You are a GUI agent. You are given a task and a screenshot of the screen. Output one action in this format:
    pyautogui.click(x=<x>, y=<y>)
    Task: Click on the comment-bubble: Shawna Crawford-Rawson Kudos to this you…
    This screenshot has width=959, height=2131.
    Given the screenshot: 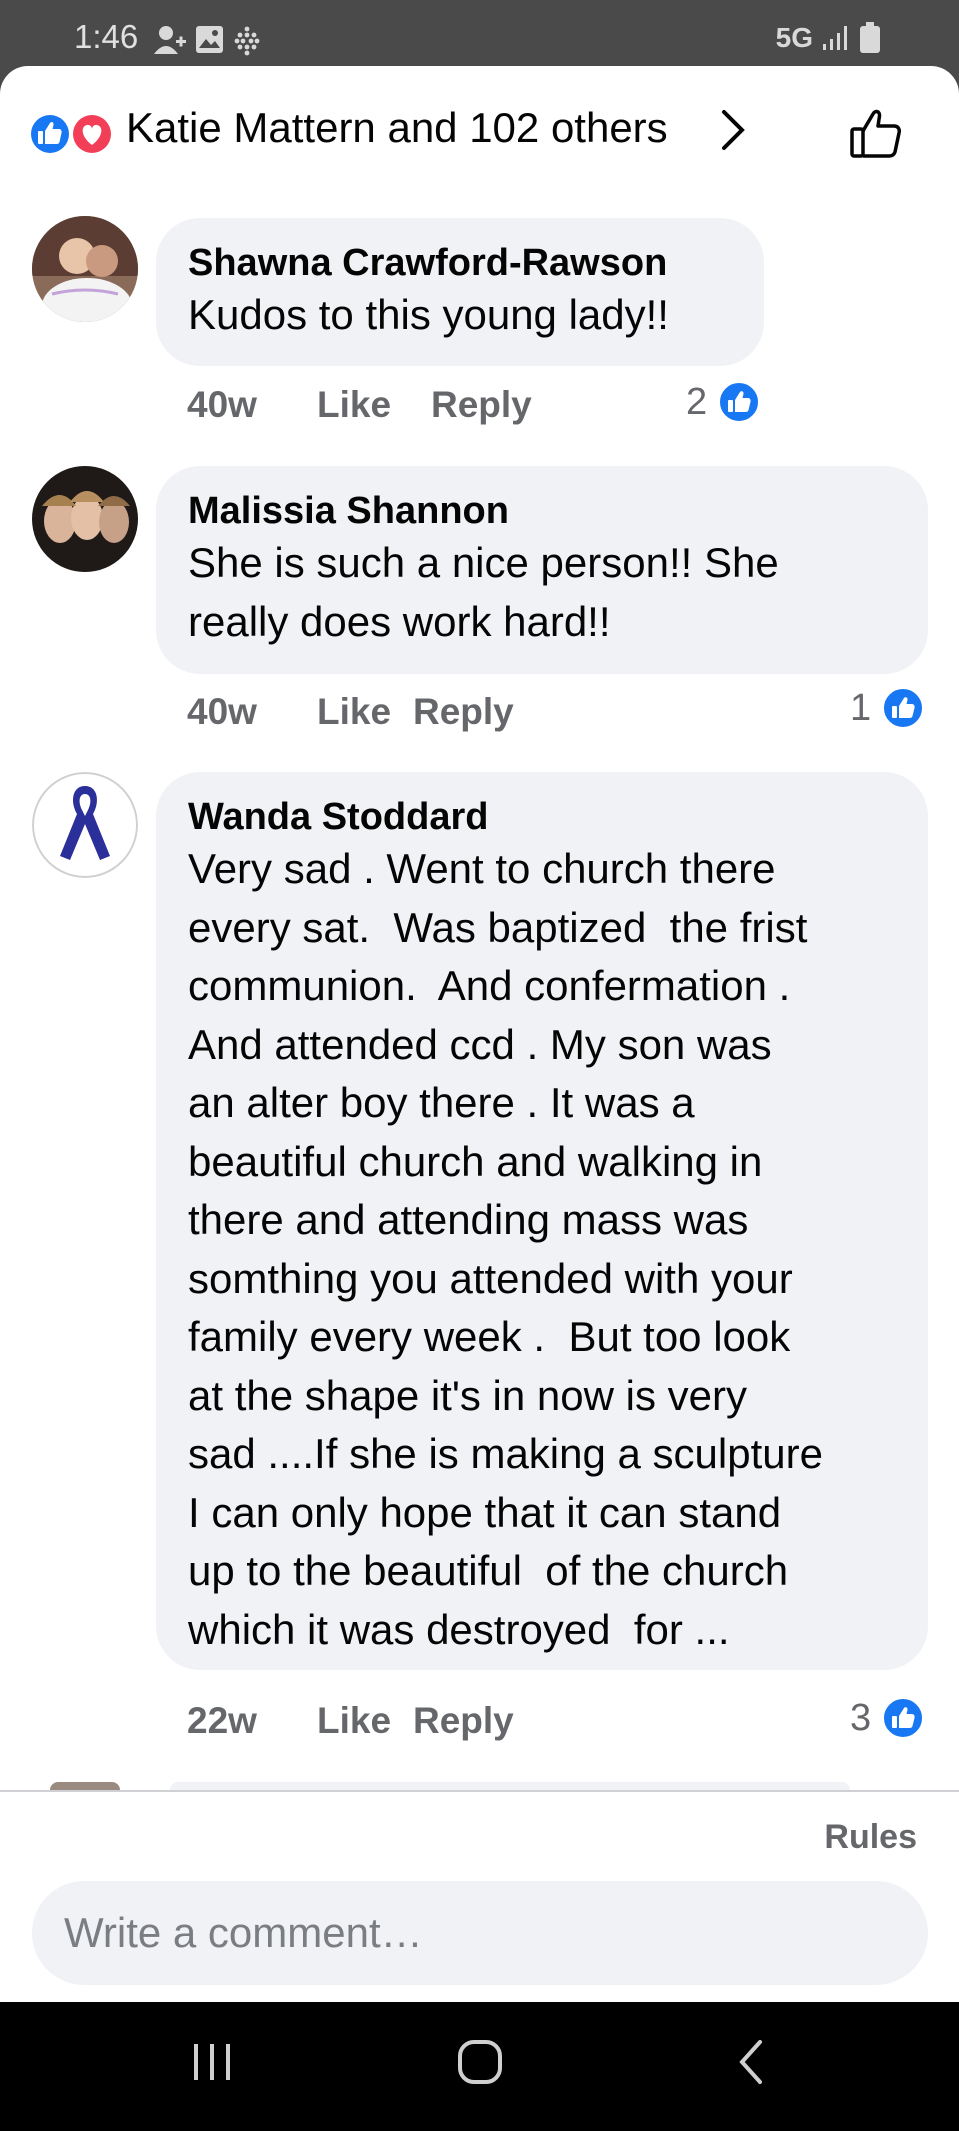 What is the action you would take?
    pyautogui.click(x=460, y=292)
    